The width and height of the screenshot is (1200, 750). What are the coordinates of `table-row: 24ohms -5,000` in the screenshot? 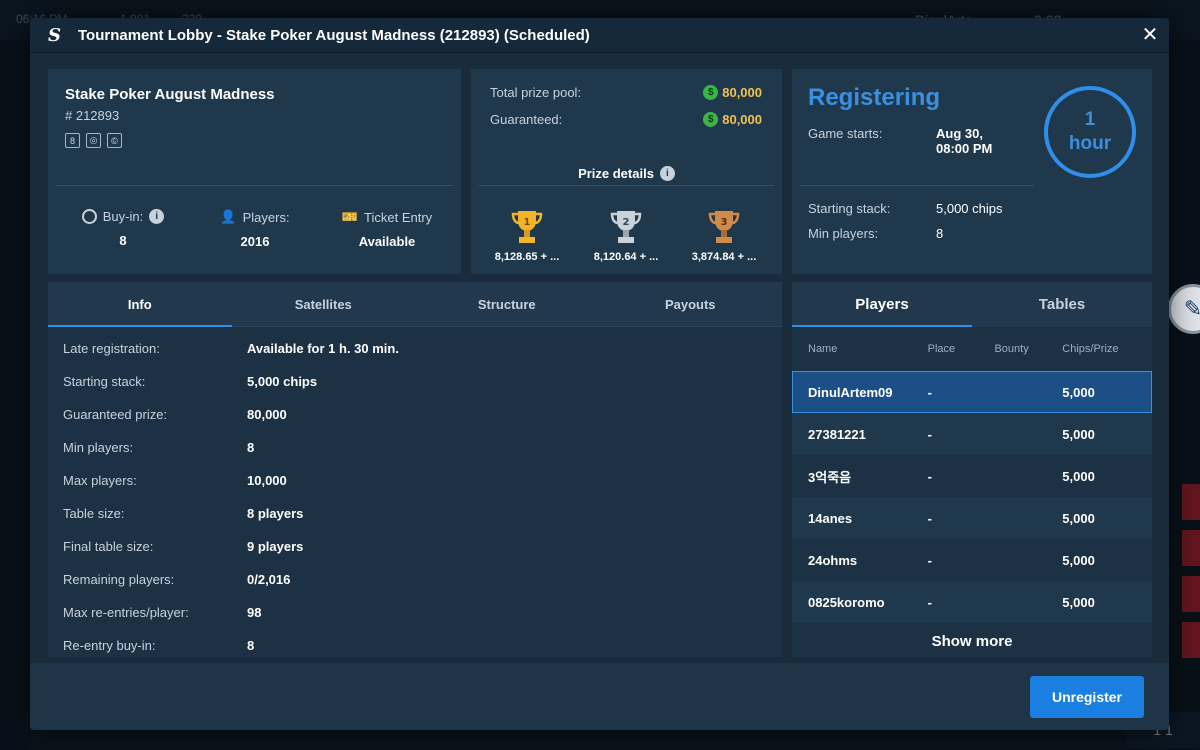 It's located at (972, 560).